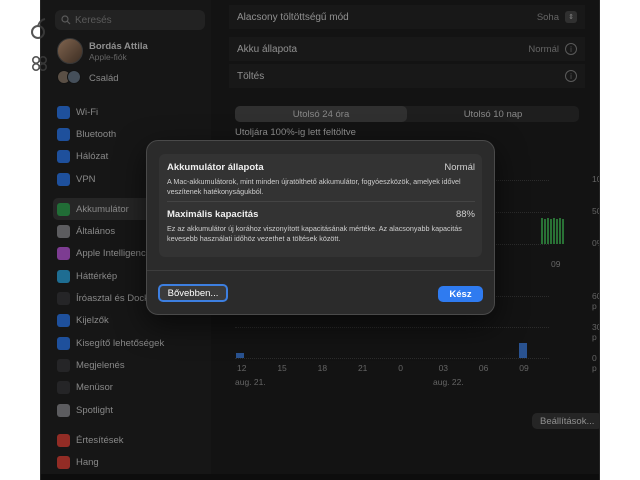 The width and height of the screenshot is (640, 480). Describe the element at coordinates (215, 167) in the screenshot. I see `battery-condition-title: Akkumulátor állapota` at that location.